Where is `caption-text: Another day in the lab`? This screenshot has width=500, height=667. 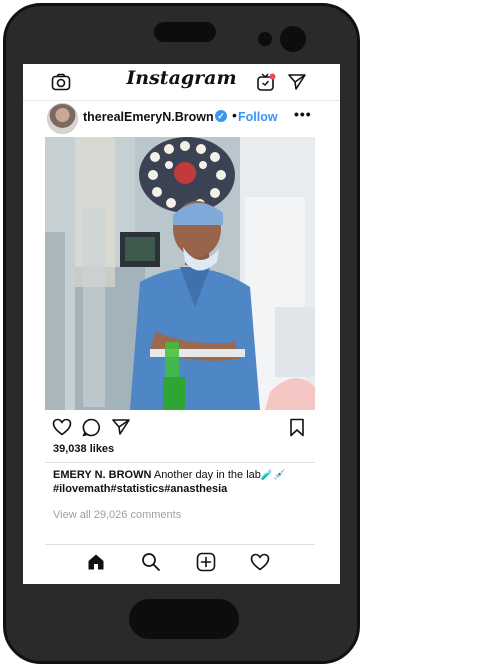
caption-text: Another day in the lab is located at coordinates (206, 475).